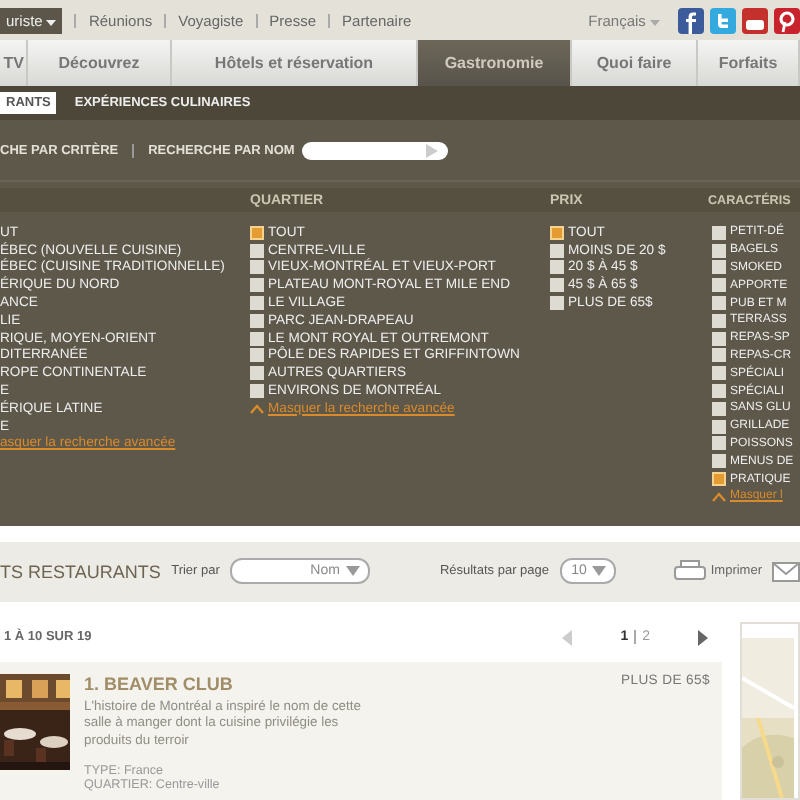  What do you see at coordinates (295, 63) in the screenshot?
I see `nav-tab: Hôtels et réservation` at bounding box center [295, 63].